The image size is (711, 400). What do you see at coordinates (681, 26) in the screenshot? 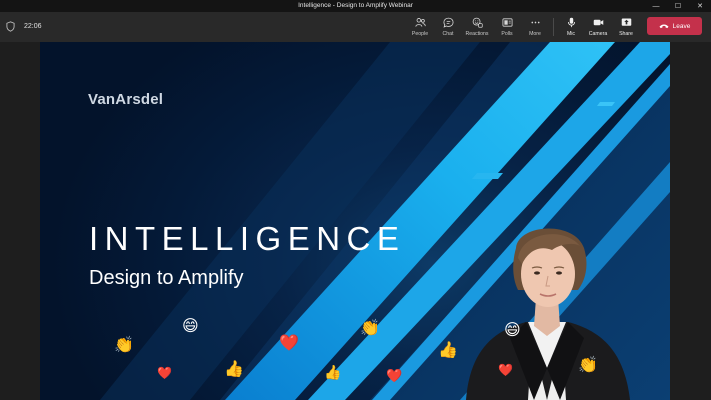
I see `leave-label: Leave` at bounding box center [681, 26].